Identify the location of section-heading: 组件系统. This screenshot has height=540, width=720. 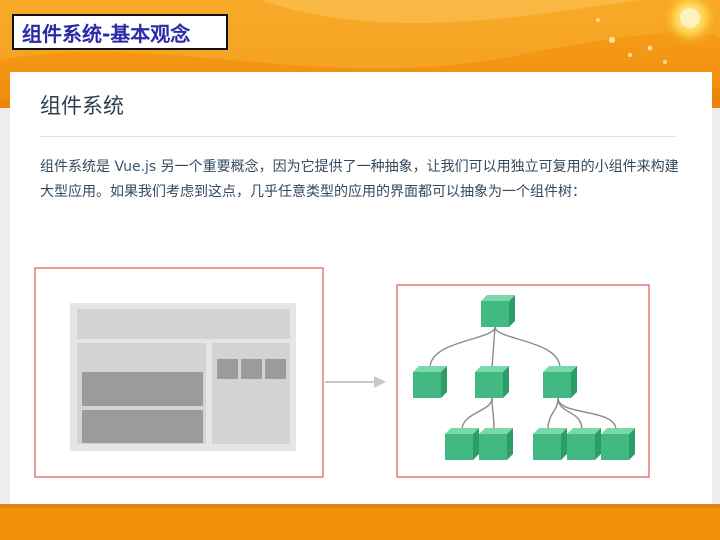
(82, 106).